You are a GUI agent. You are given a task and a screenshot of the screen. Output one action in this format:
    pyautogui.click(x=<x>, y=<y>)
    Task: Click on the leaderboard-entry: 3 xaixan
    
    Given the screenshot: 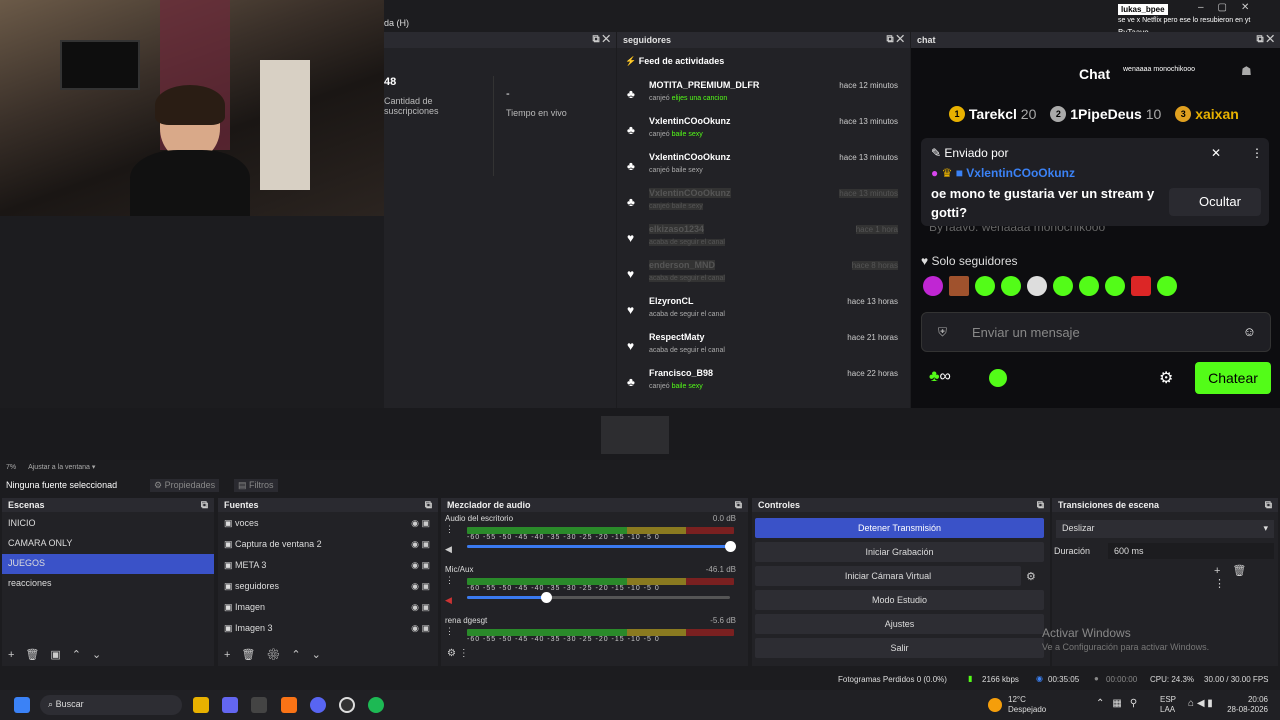 What is the action you would take?
    pyautogui.click(x=1207, y=114)
    